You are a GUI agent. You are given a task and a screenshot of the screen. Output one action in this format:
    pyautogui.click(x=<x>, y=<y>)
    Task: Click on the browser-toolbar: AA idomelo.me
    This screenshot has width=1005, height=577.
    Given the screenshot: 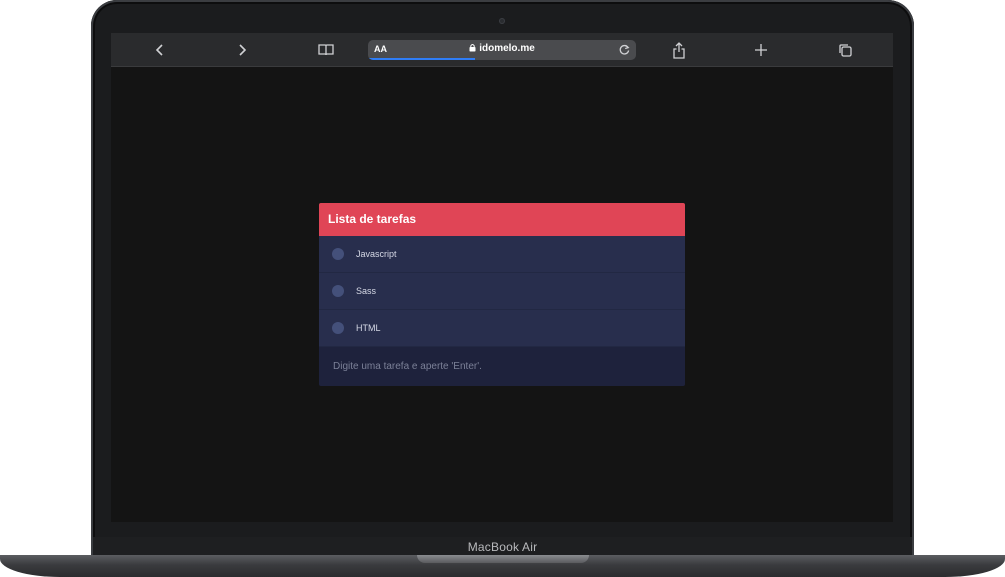 What is the action you would take?
    pyautogui.click(x=502, y=50)
    